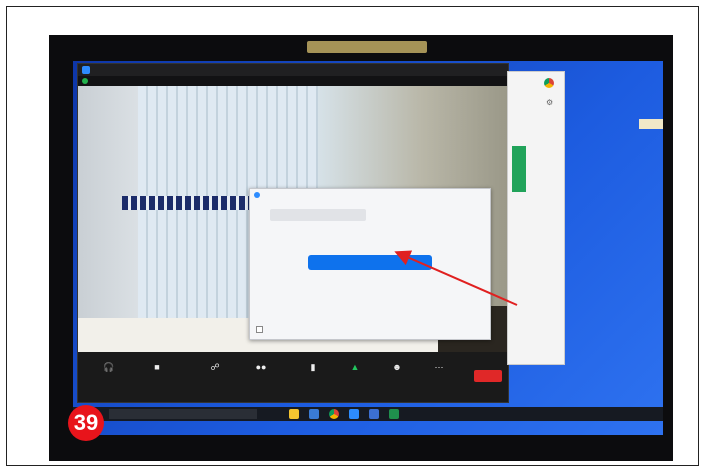 The height and width of the screenshot is (474, 707). I want to click on reactions-button: ☻, so click(397, 367).